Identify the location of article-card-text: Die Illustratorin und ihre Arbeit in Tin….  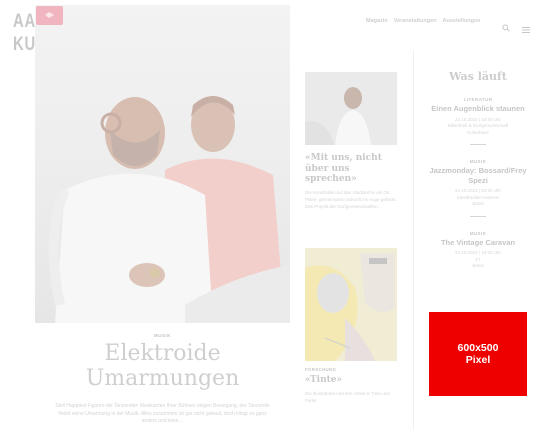
(347, 396).